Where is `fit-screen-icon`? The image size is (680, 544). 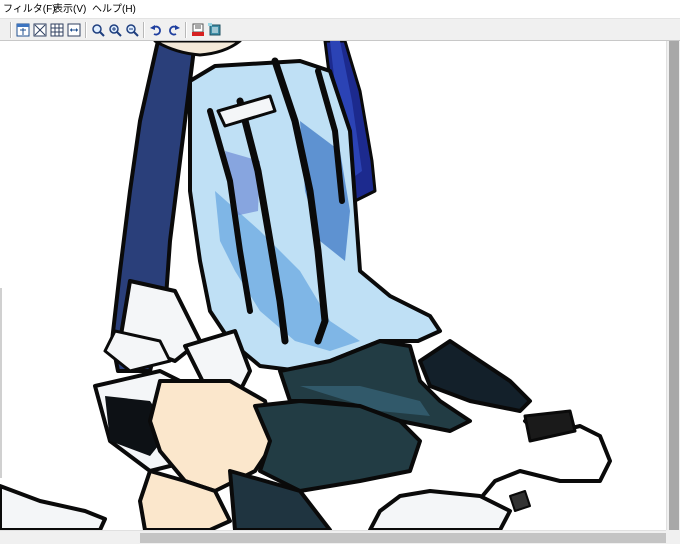 fit-screen-icon is located at coordinates (40, 30).